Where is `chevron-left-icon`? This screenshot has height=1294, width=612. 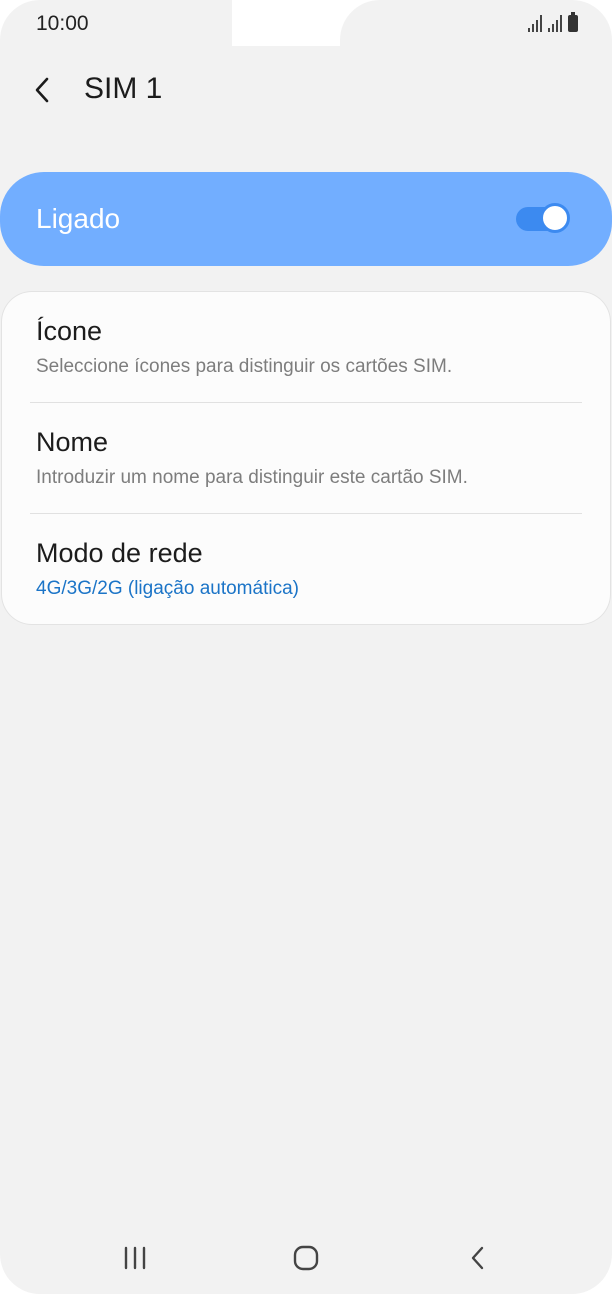 chevron-left-icon is located at coordinates (42, 90).